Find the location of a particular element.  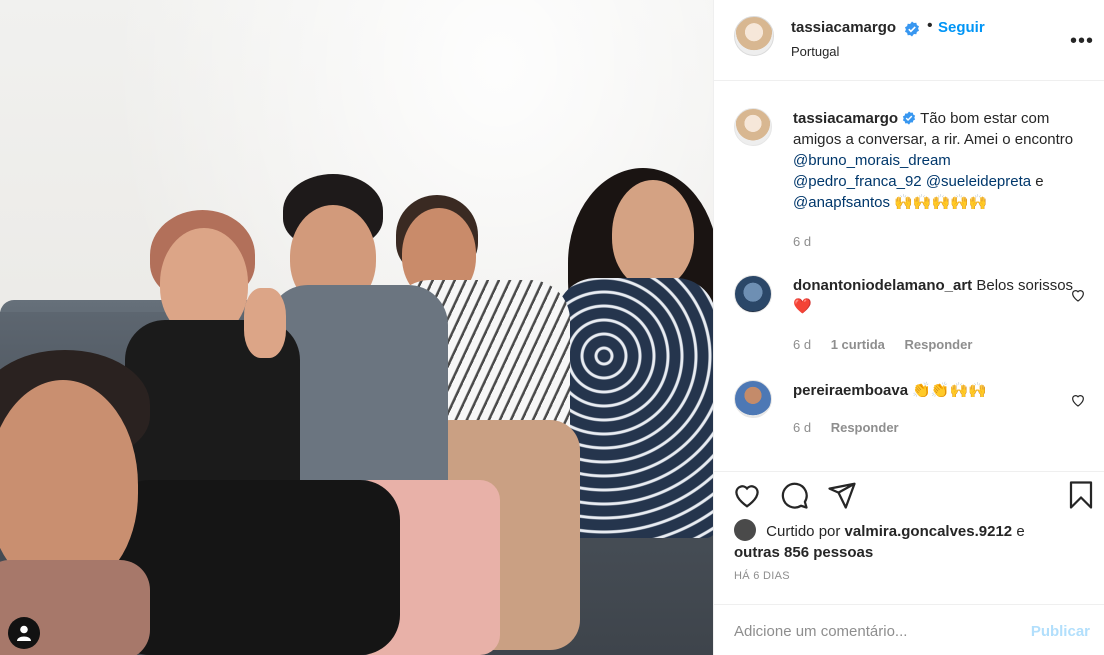

author-avatar is located at coordinates (754, 36).